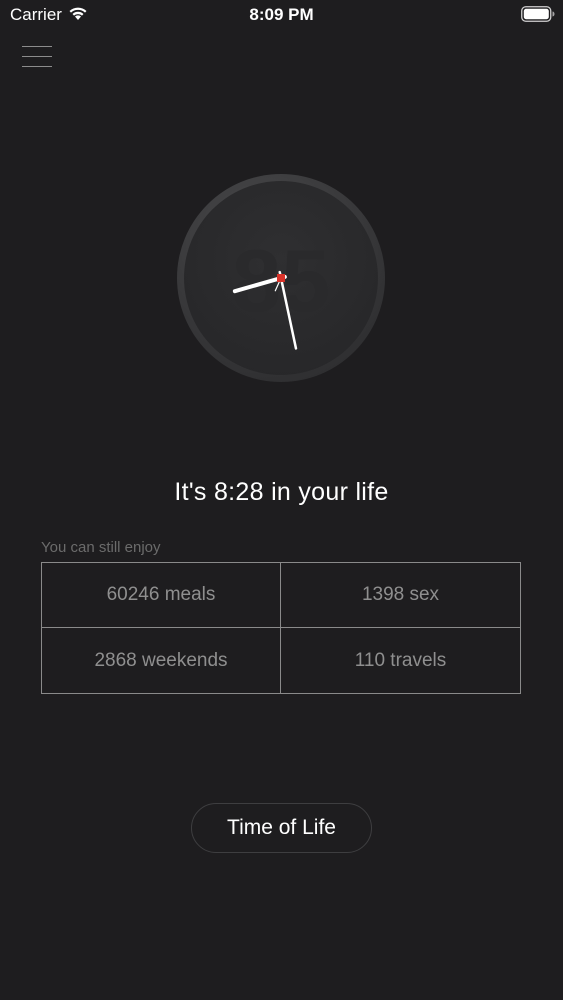 The image size is (563, 1000). I want to click on hamburger-menu-icon, so click(37, 57).